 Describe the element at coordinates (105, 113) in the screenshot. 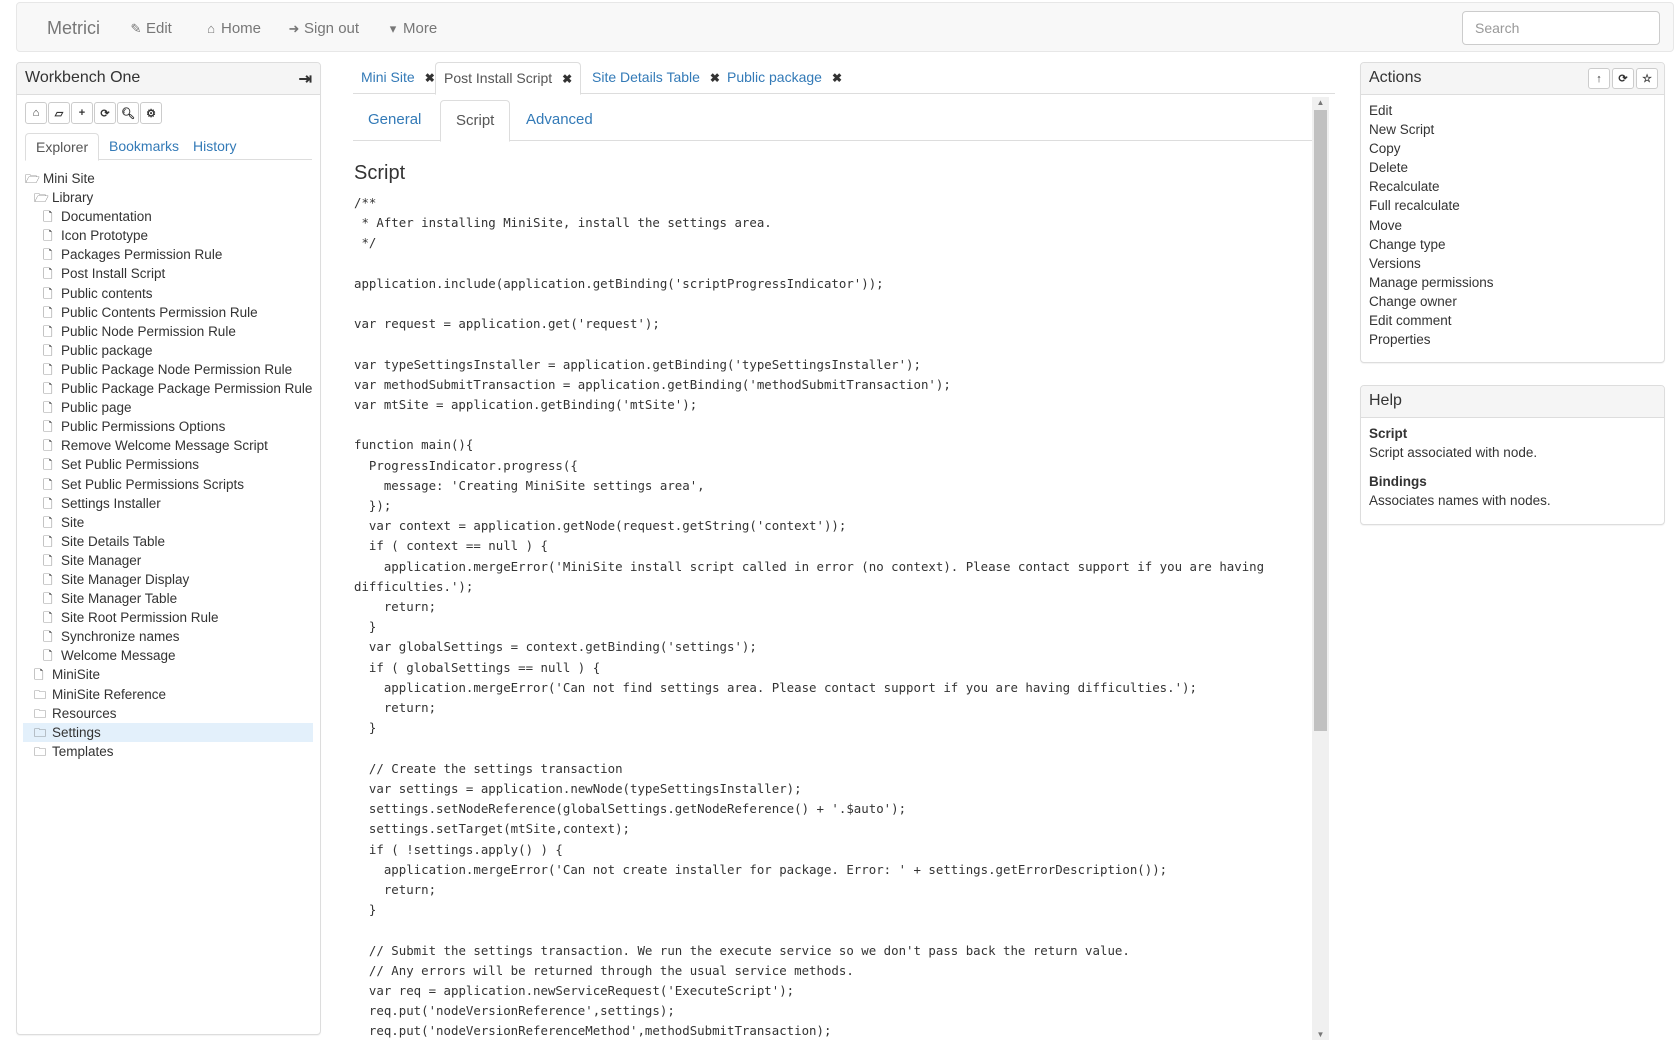

I see `toolbar-refresh-button: ⟳` at that location.